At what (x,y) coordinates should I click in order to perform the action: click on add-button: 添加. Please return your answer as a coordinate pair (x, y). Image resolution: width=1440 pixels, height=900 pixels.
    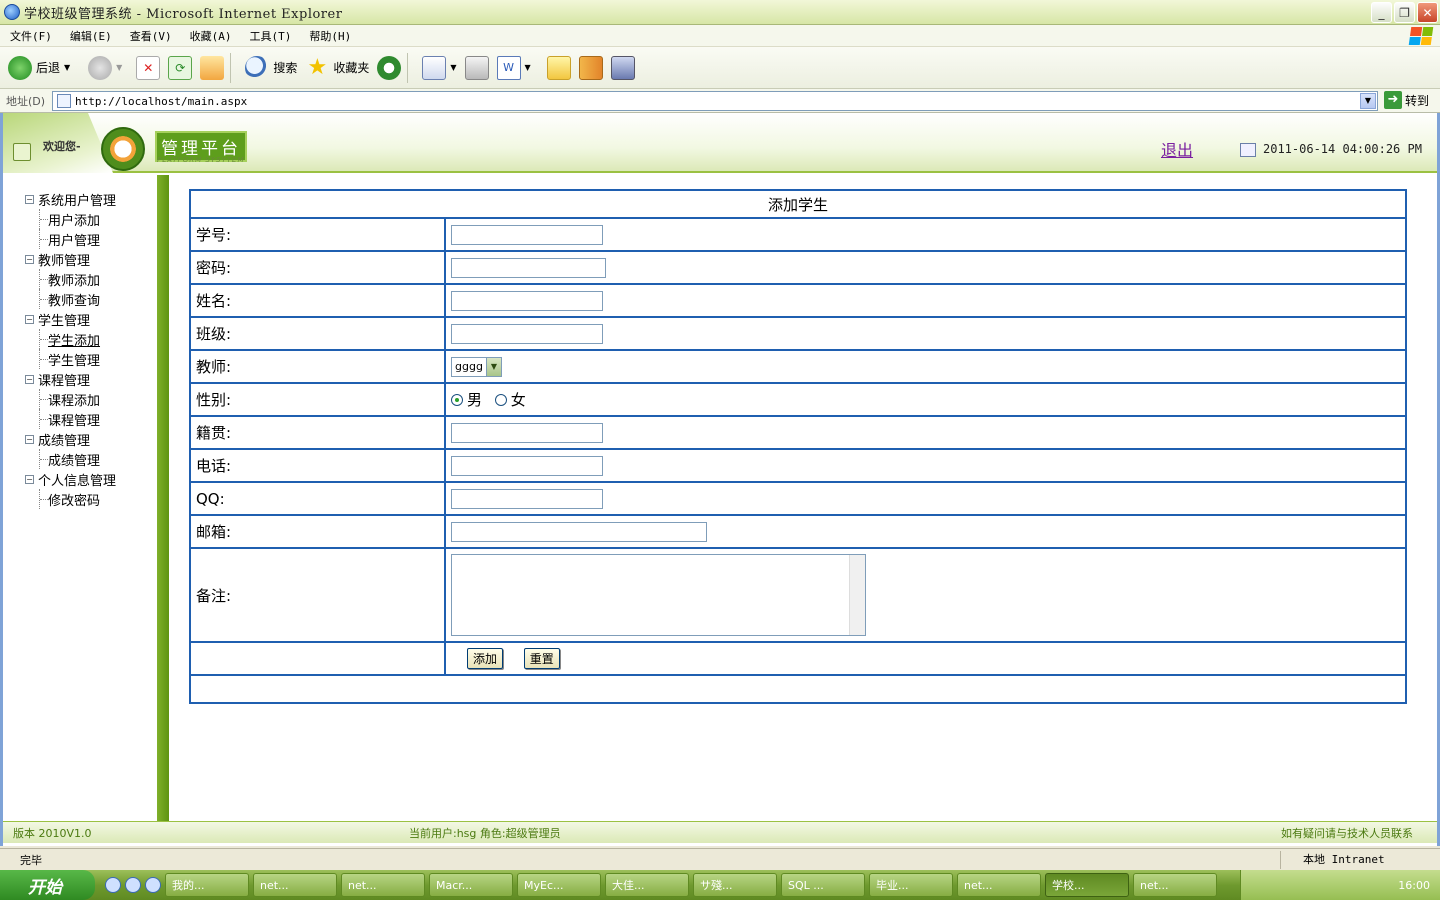
    Looking at the image, I should click on (485, 658).